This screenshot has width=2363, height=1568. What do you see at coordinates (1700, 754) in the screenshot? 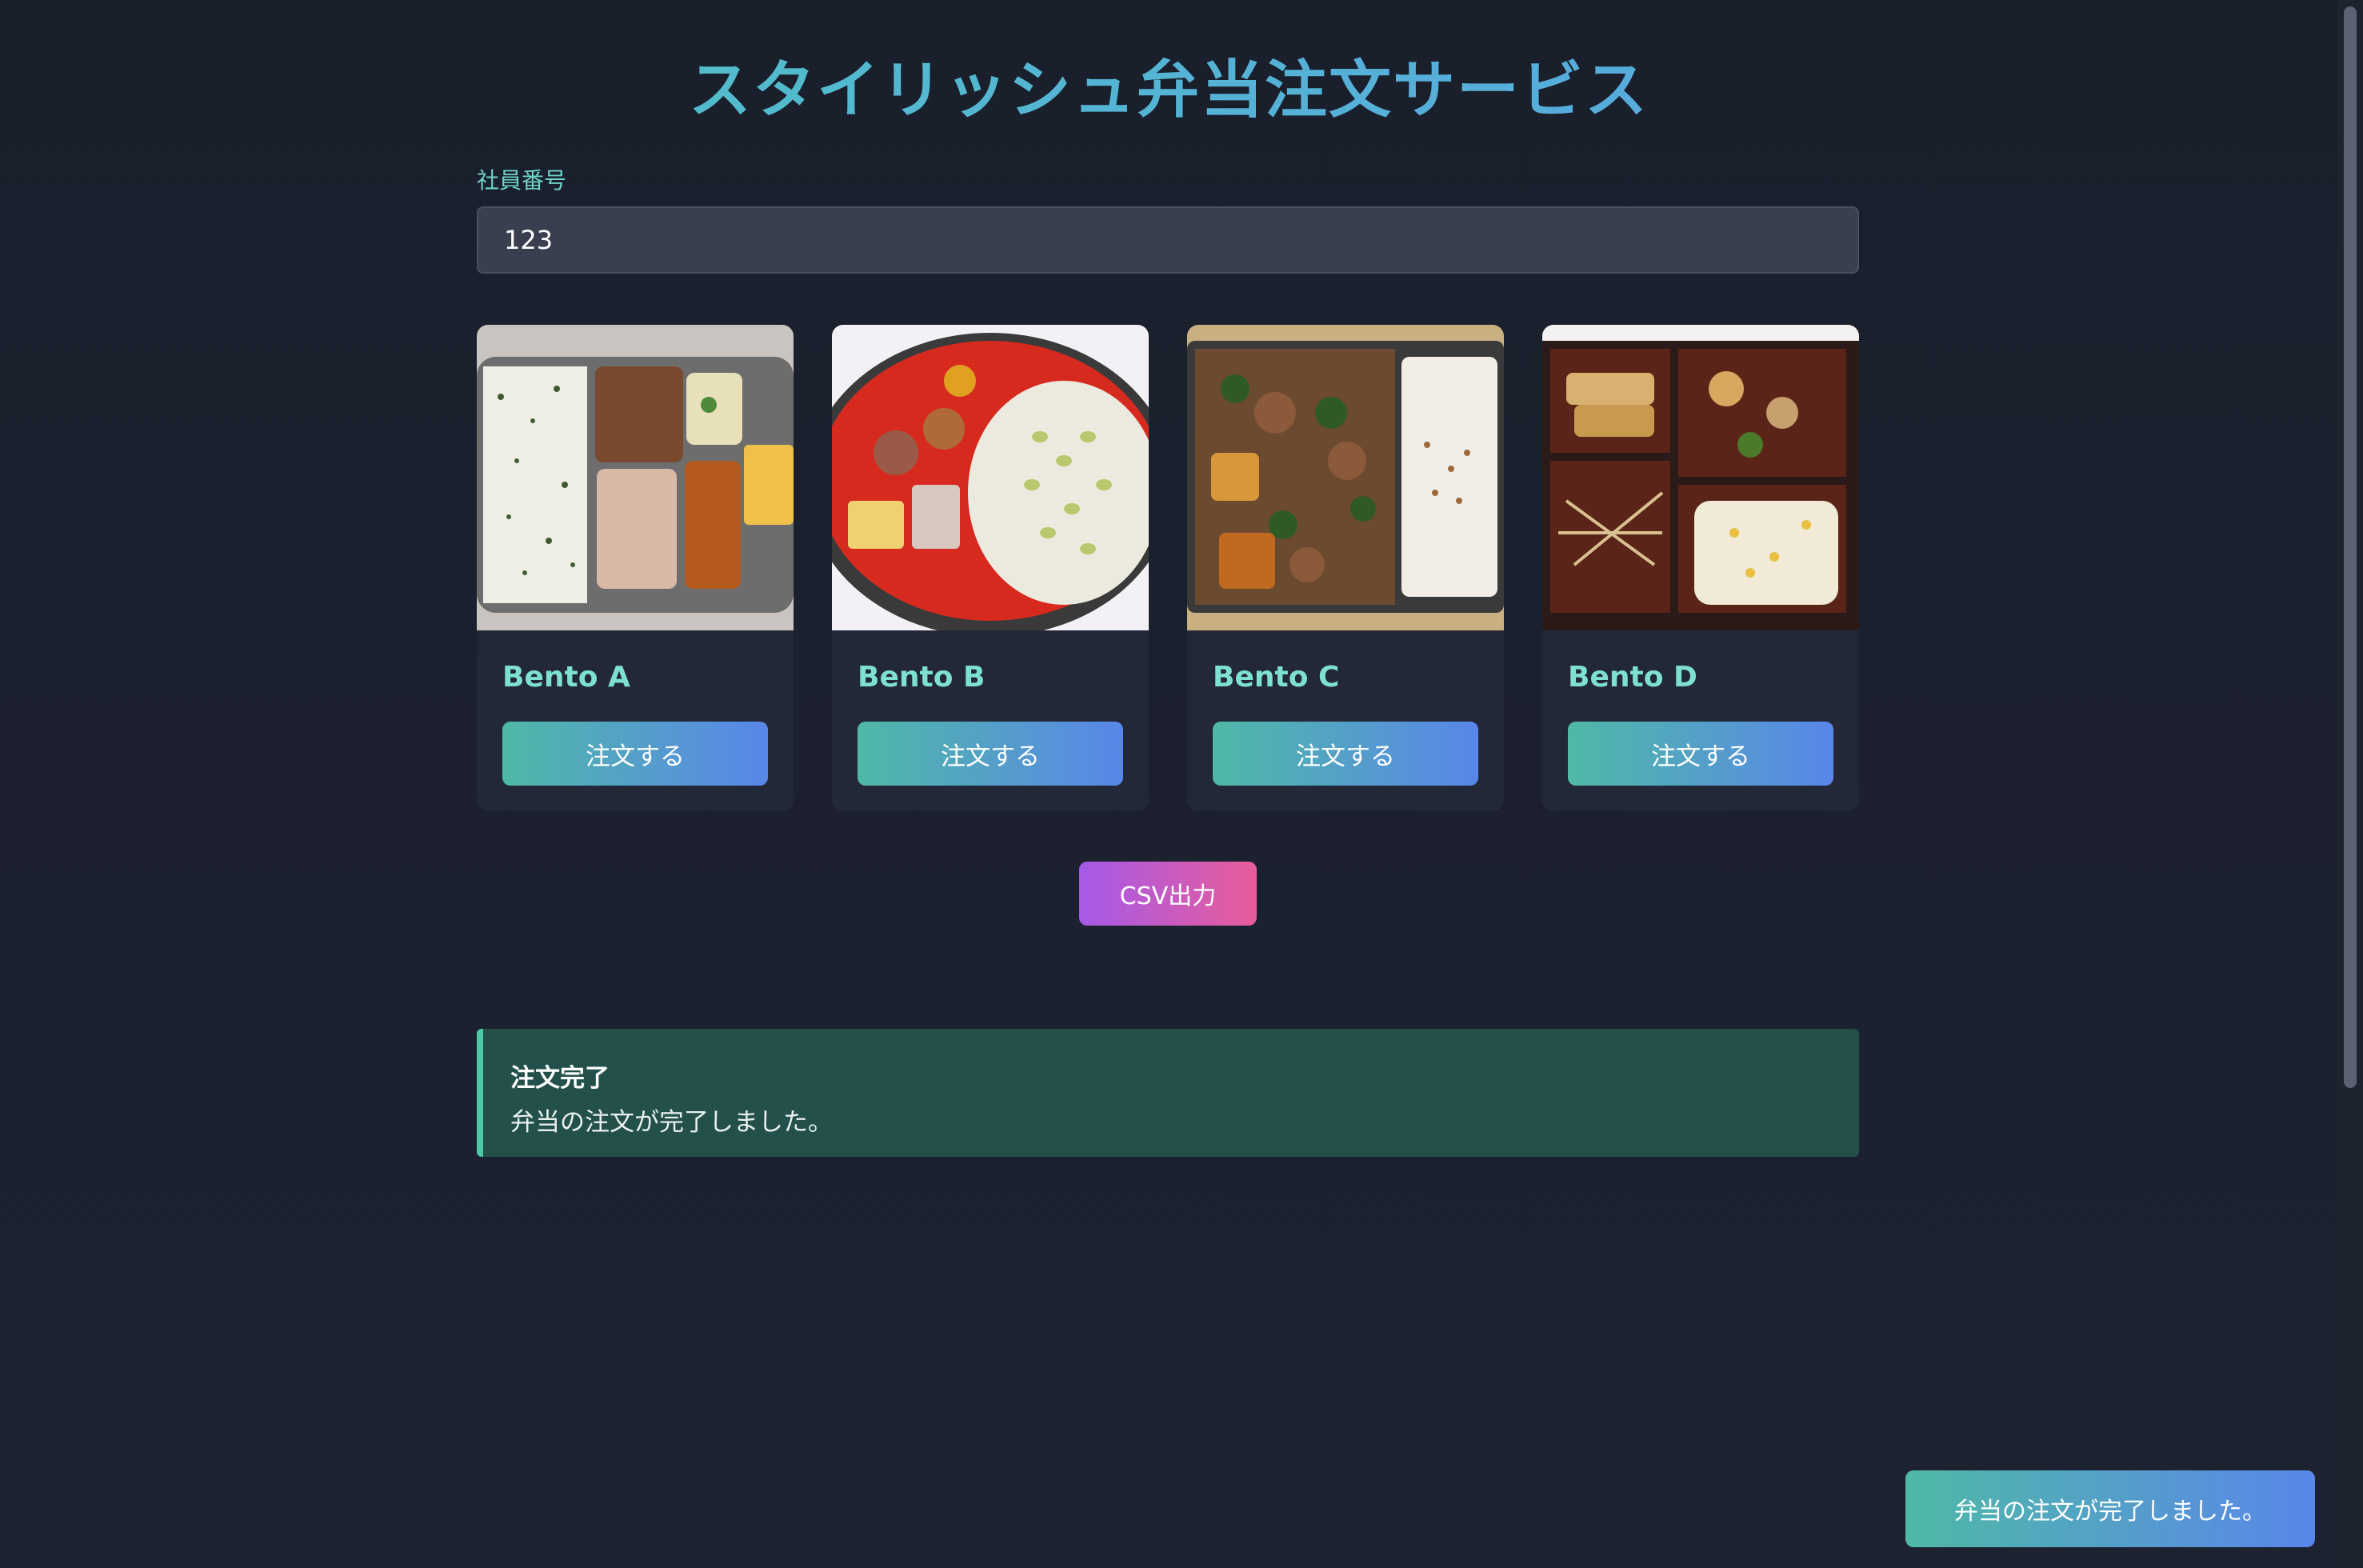
I see `order-button-bento-d: 注文する` at bounding box center [1700, 754].